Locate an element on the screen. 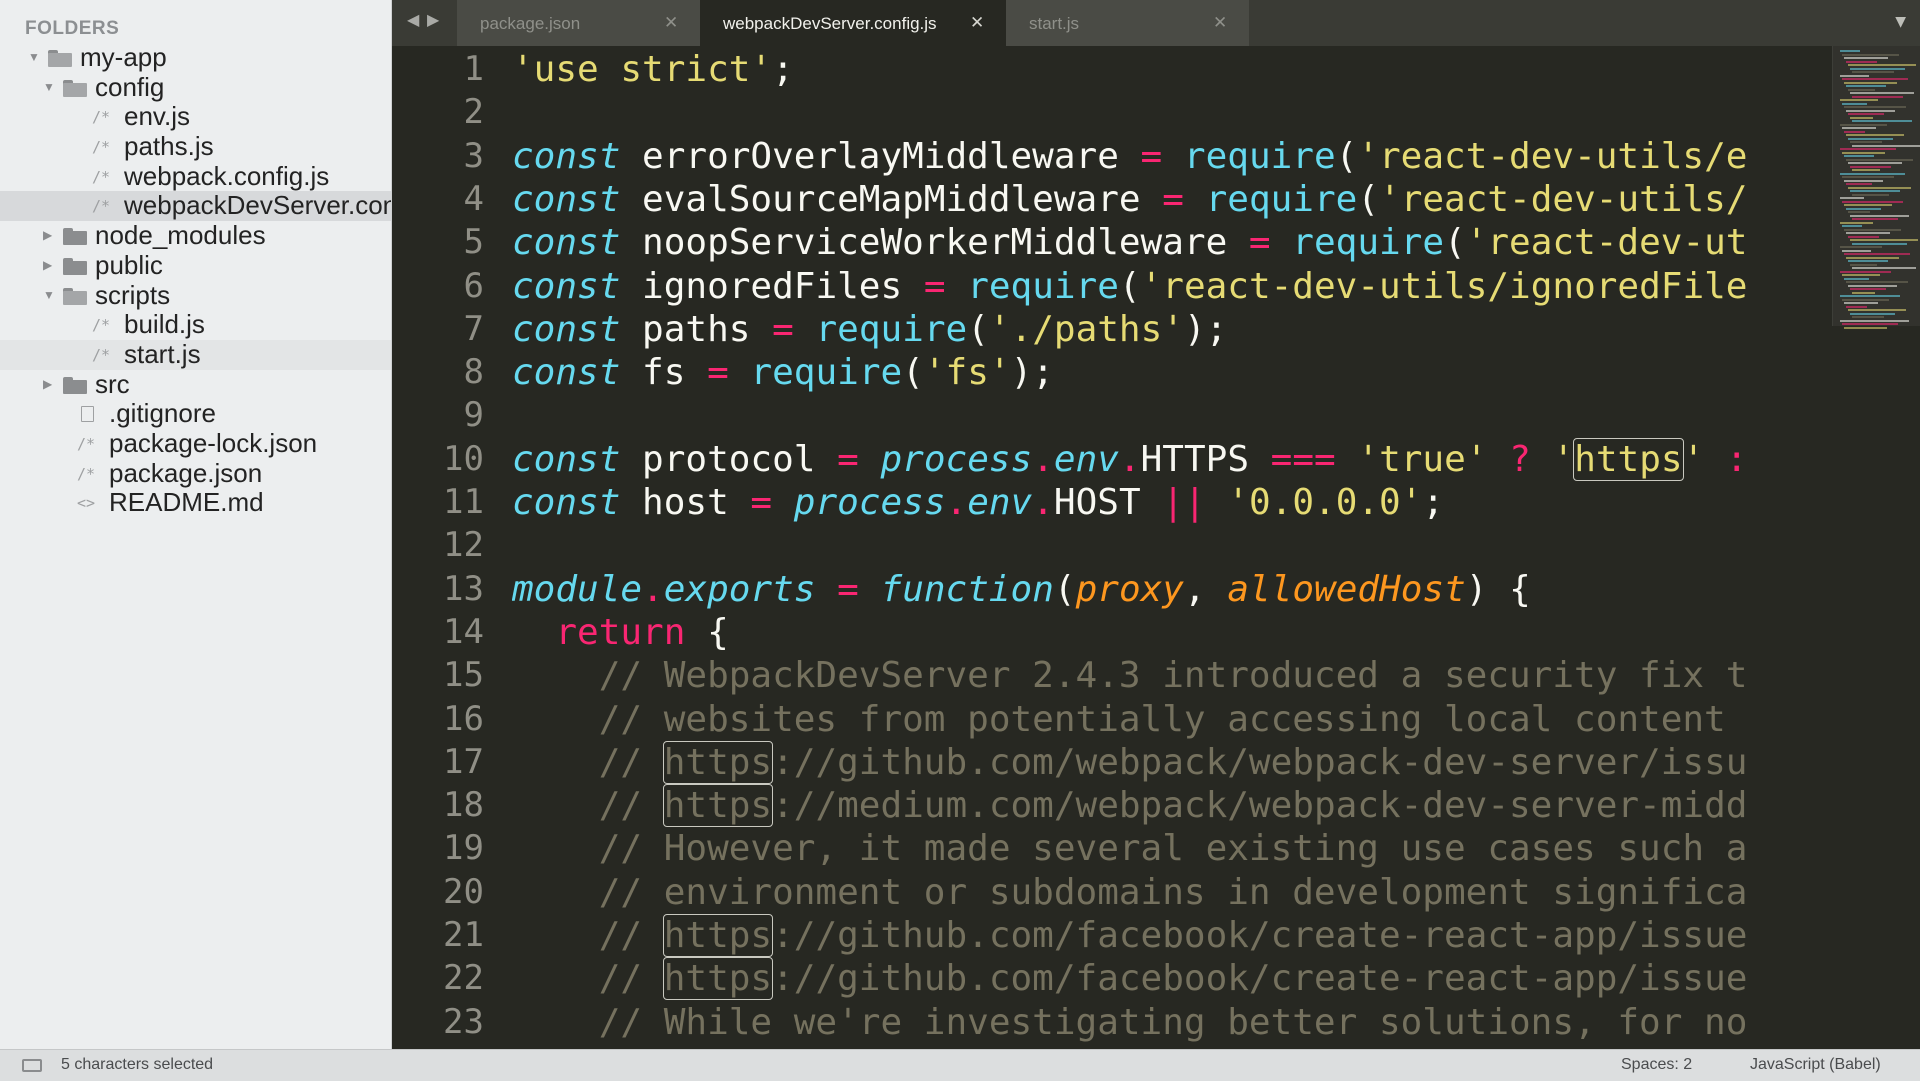 The image size is (1920, 1081). tree-file: /* start.js is located at coordinates (195, 354).